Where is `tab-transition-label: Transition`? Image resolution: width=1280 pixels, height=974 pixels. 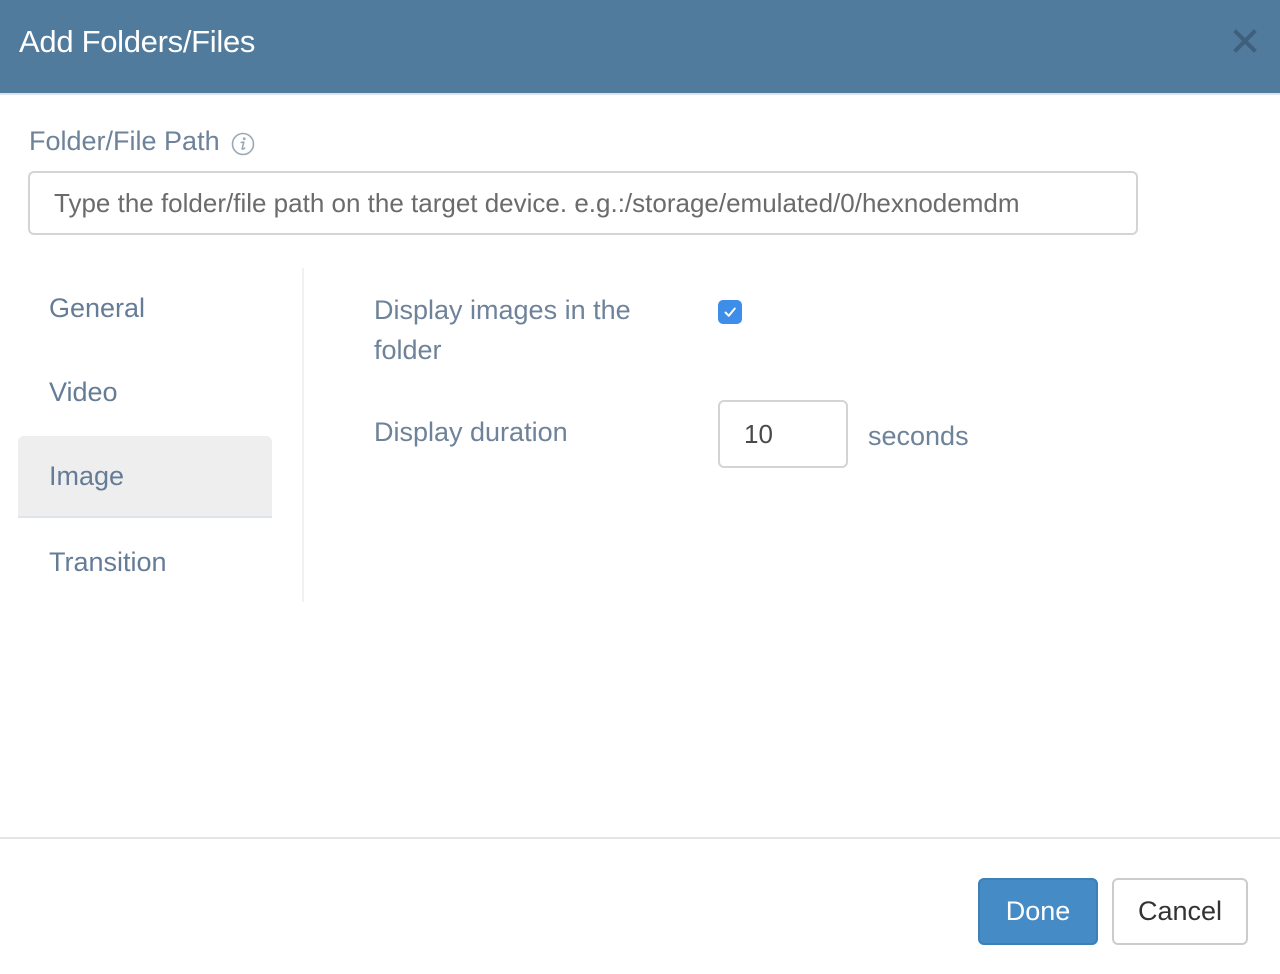
tab-transition-label: Transition is located at coordinates (108, 562).